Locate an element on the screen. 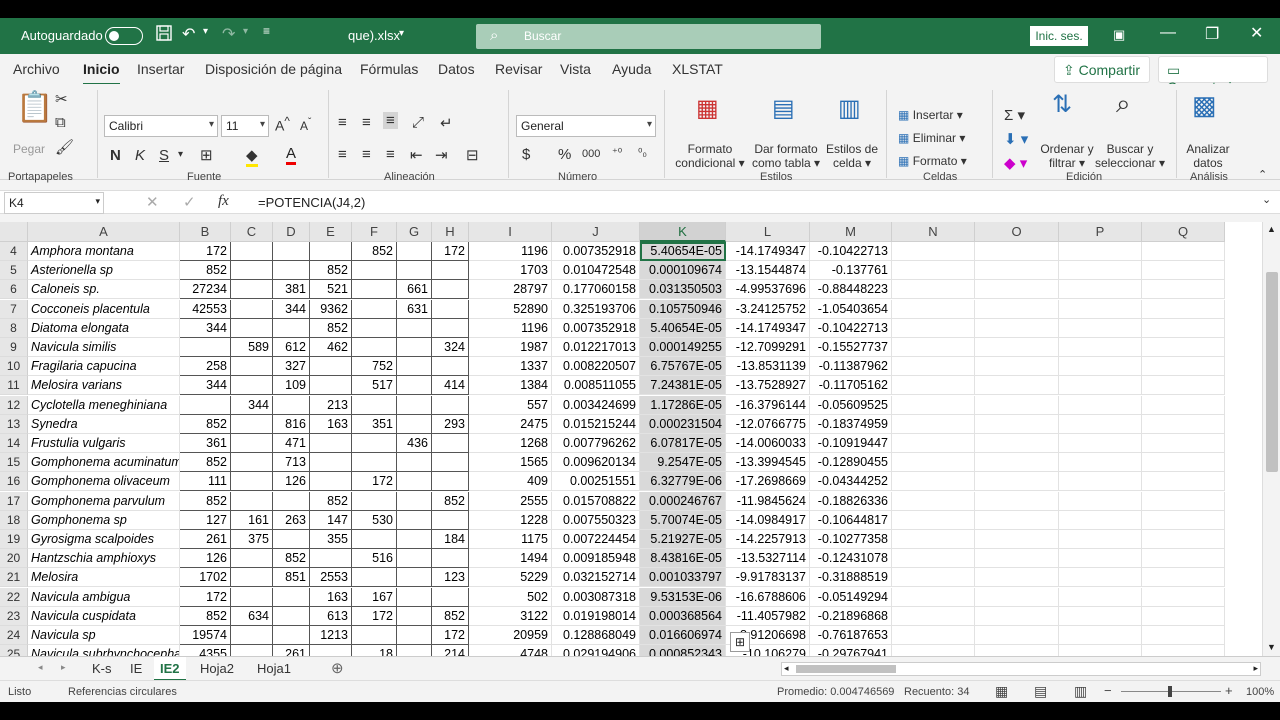 The width and height of the screenshot is (1280, 720). cell-h9: 324 is located at coordinates (450, 347).